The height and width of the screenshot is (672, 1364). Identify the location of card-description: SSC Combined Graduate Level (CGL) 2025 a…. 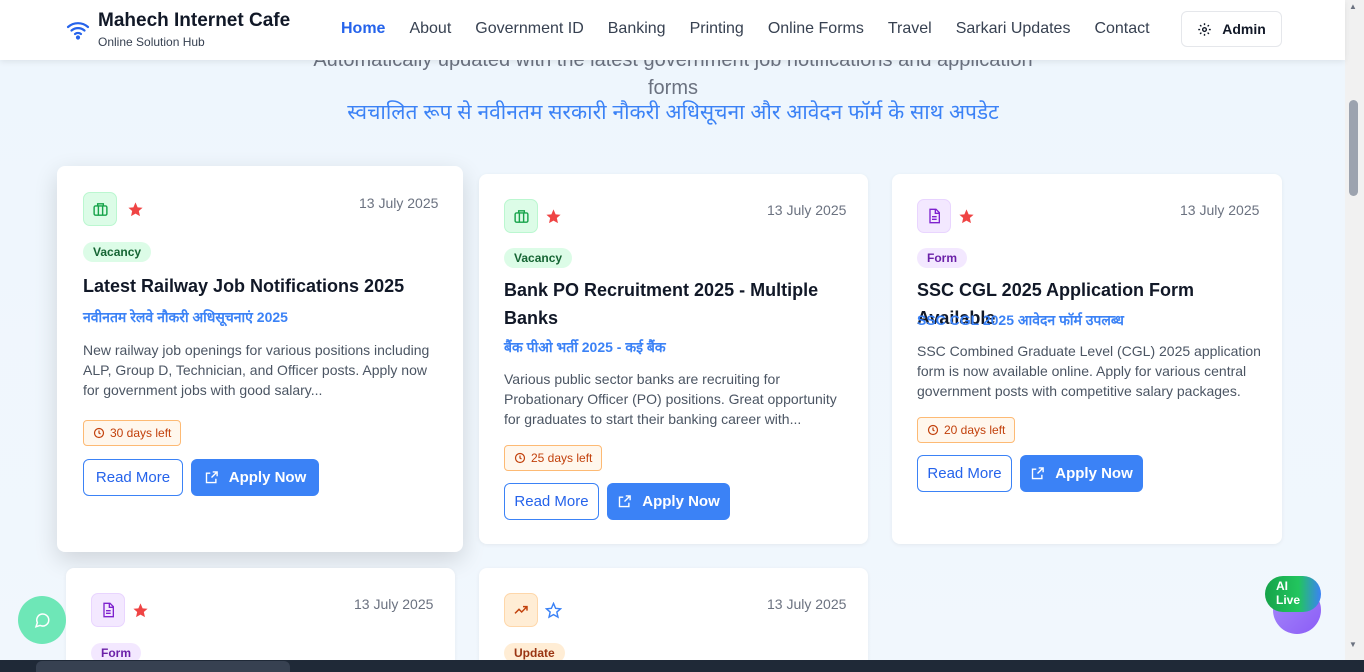
(1089, 371).